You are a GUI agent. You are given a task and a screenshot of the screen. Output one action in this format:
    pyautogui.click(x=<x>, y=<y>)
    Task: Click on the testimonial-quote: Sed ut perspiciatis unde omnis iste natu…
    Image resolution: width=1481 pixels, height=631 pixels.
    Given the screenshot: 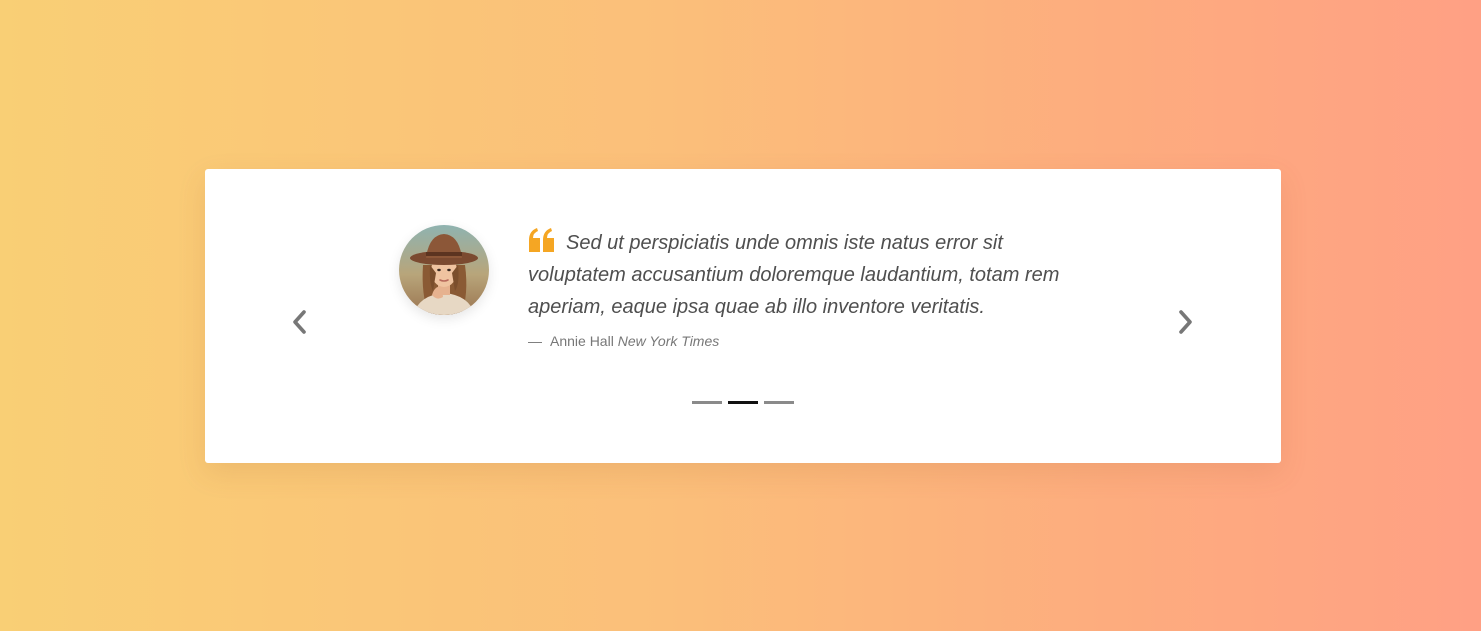 What is the action you would take?
    pyautogui.click(x=808, y=275)
    